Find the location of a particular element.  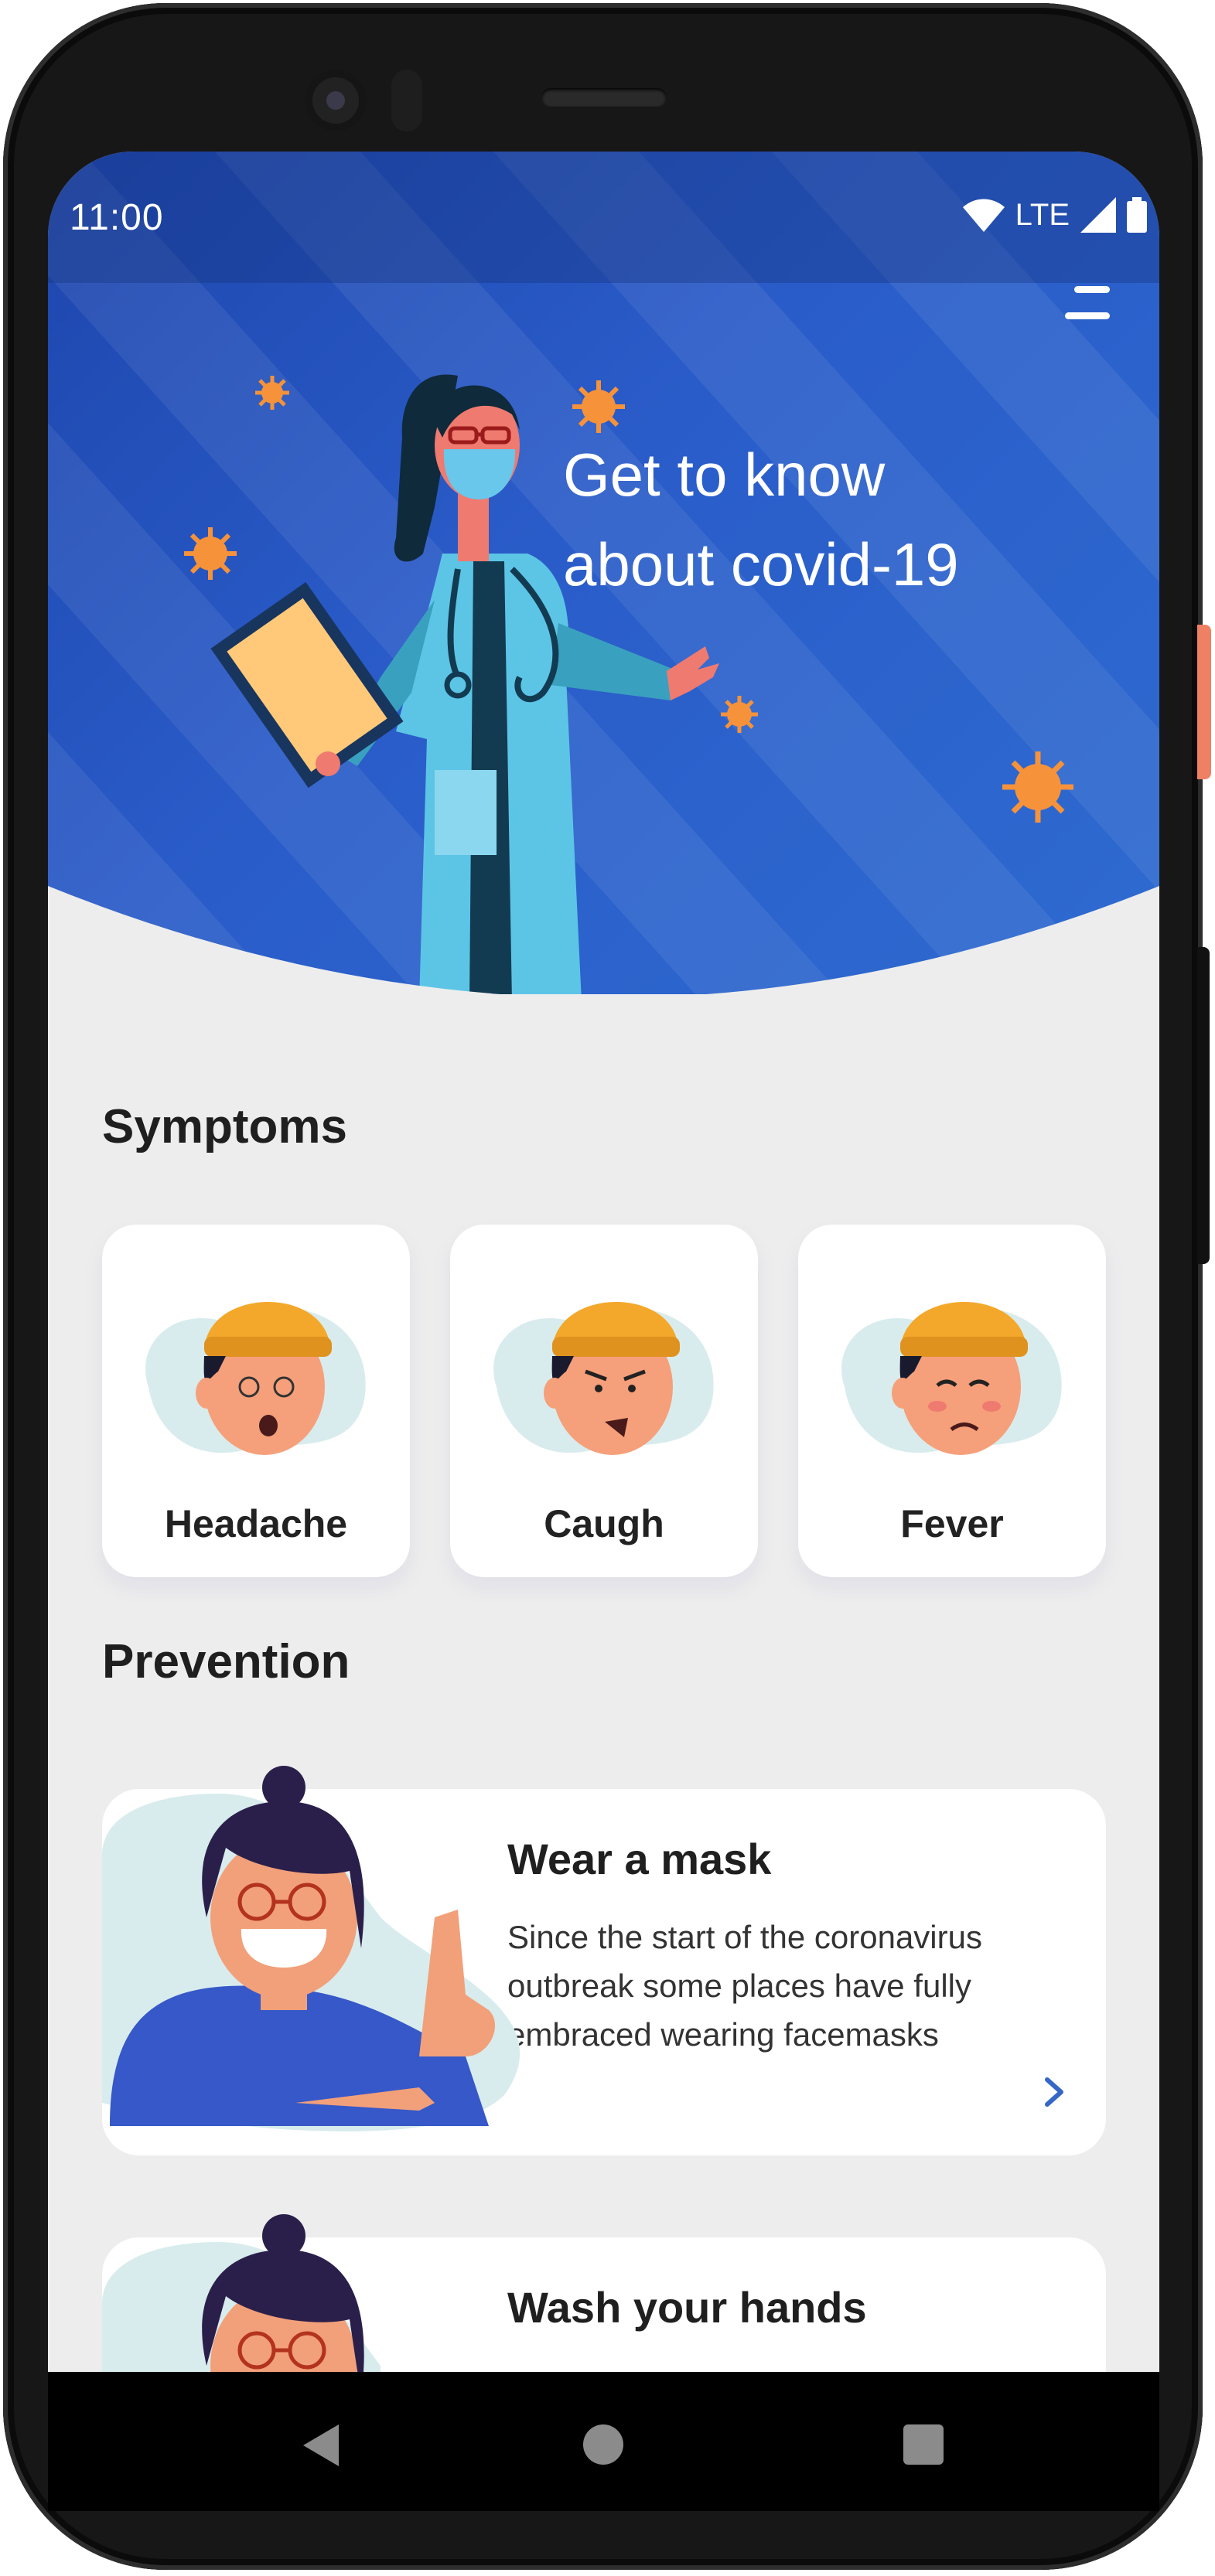

symptom-card-headache: Headache is located at coordinates (256, 1401).